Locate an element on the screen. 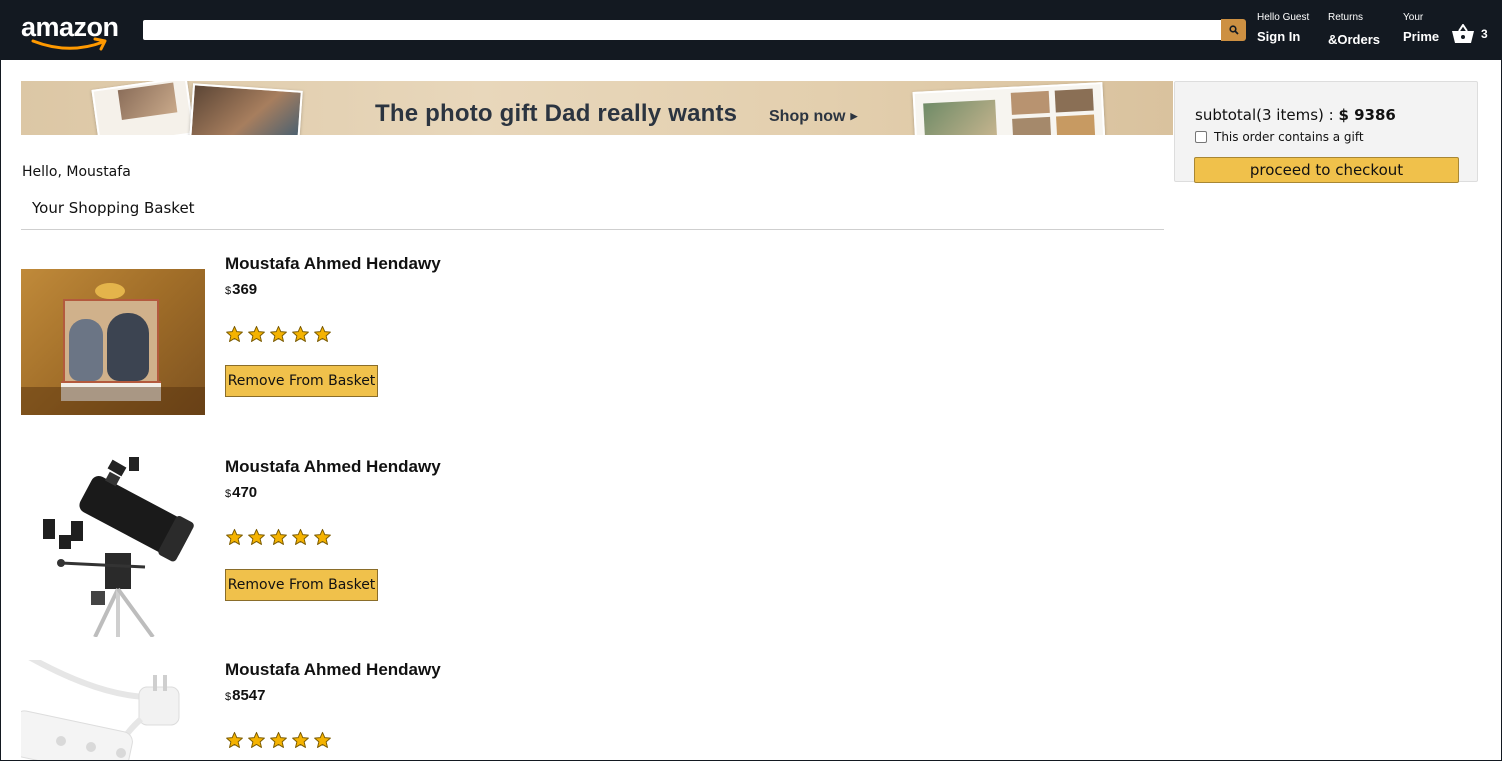 The height and width of the screenshot is (761, 1502). telescope-drawing is located at coordinates (118, 547).